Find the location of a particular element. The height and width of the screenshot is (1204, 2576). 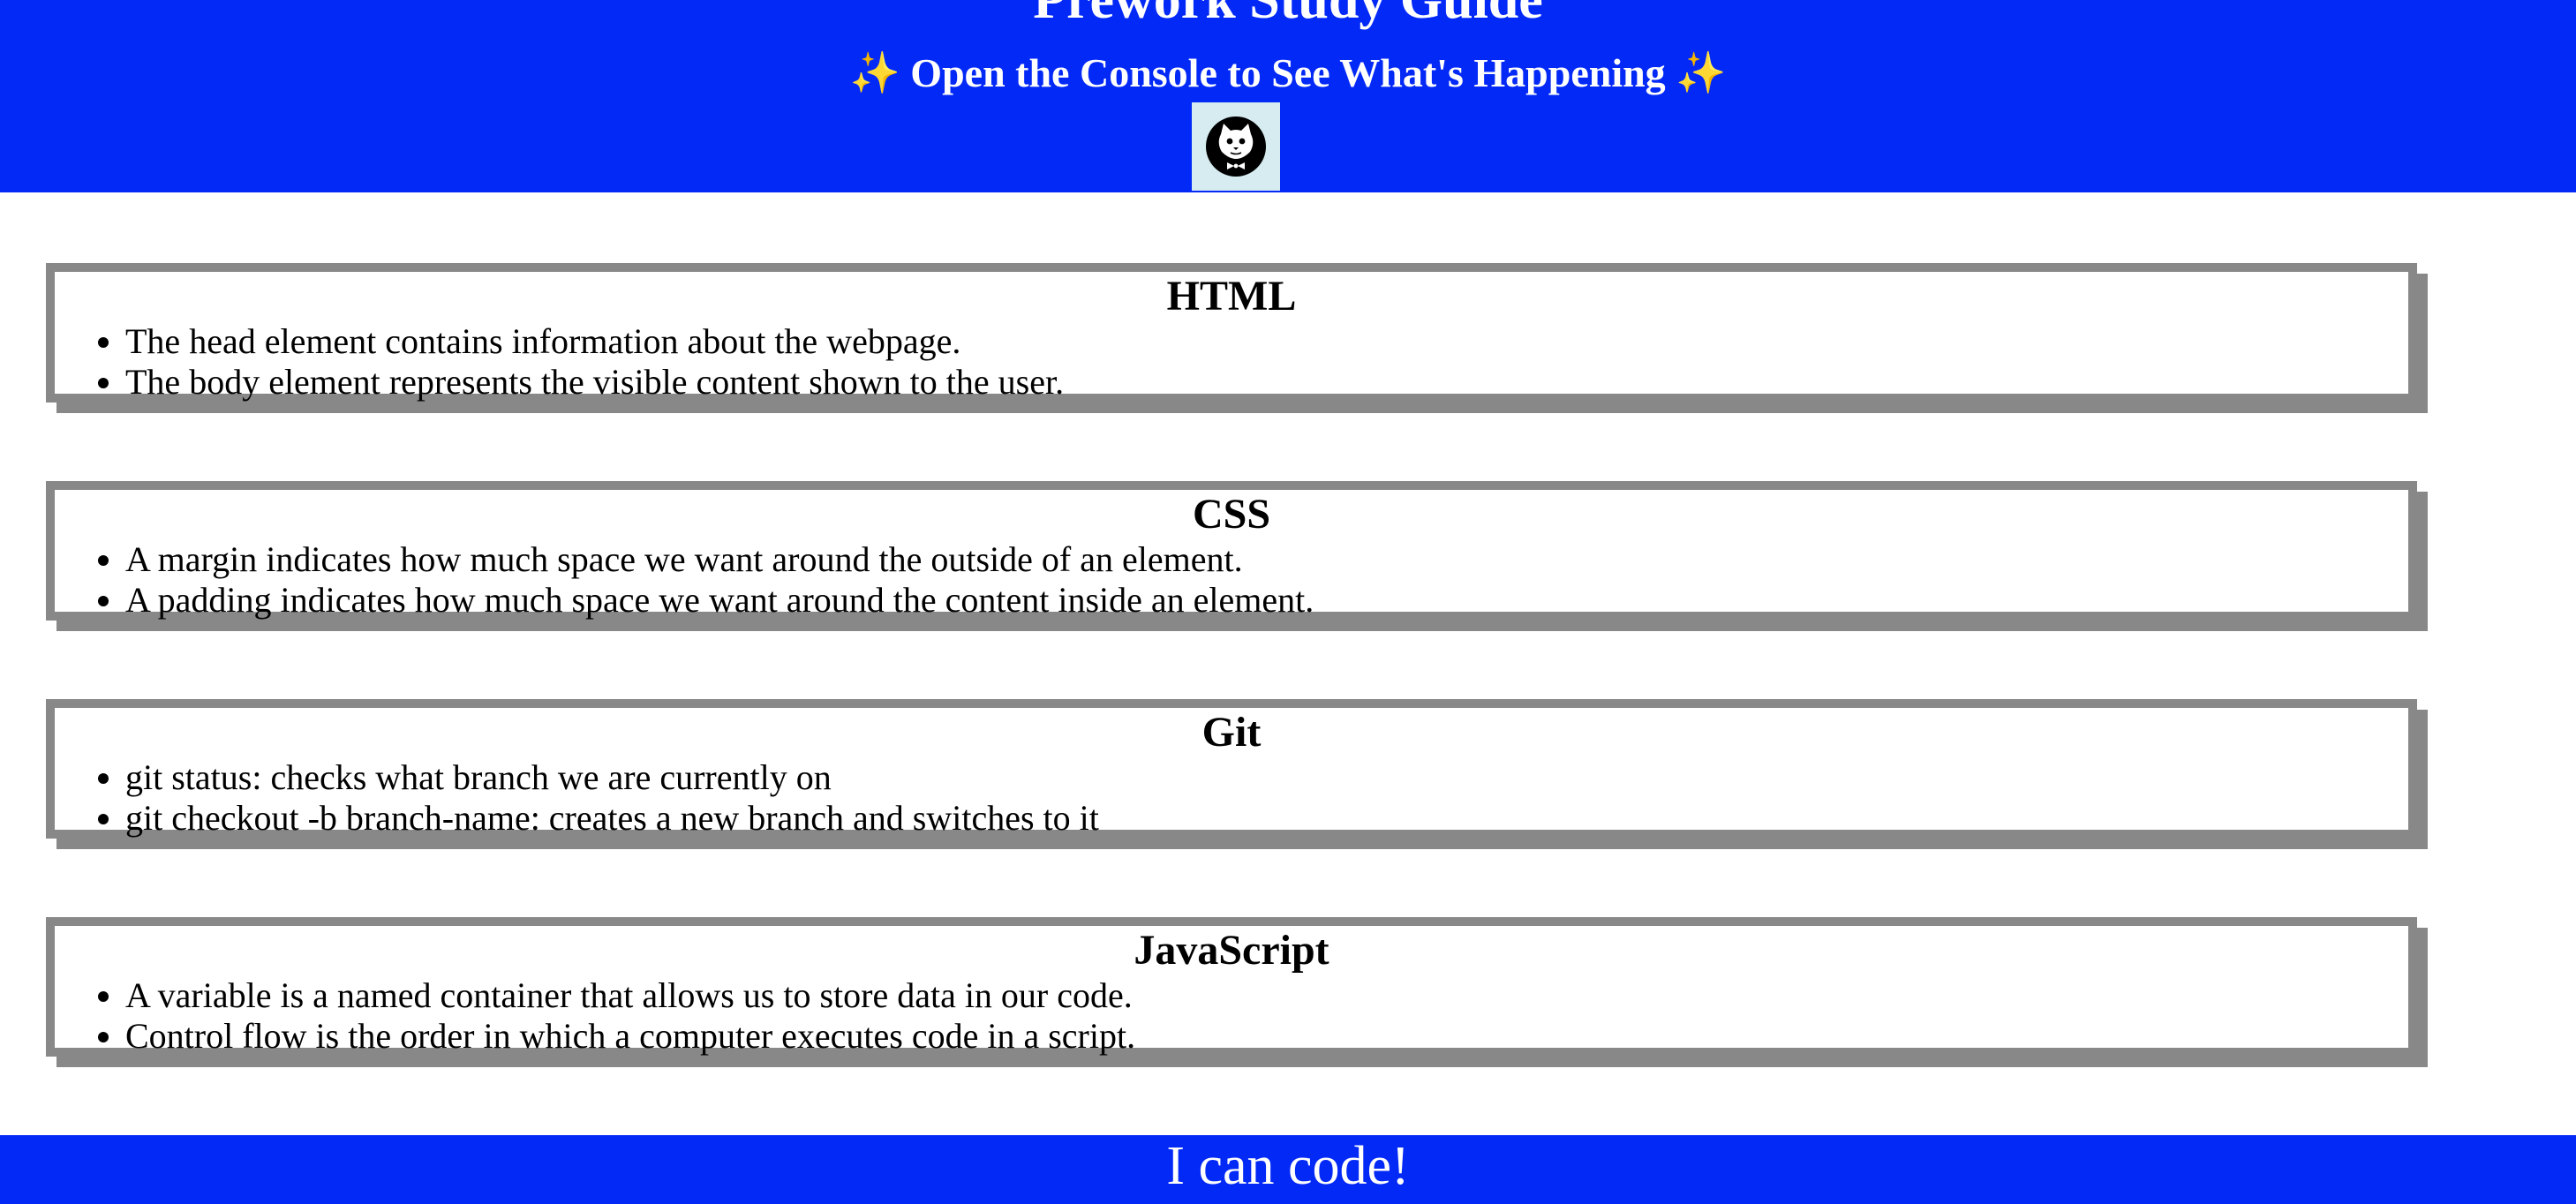

page-title: Prework Study Guide is located at coordinates (1288, 15).